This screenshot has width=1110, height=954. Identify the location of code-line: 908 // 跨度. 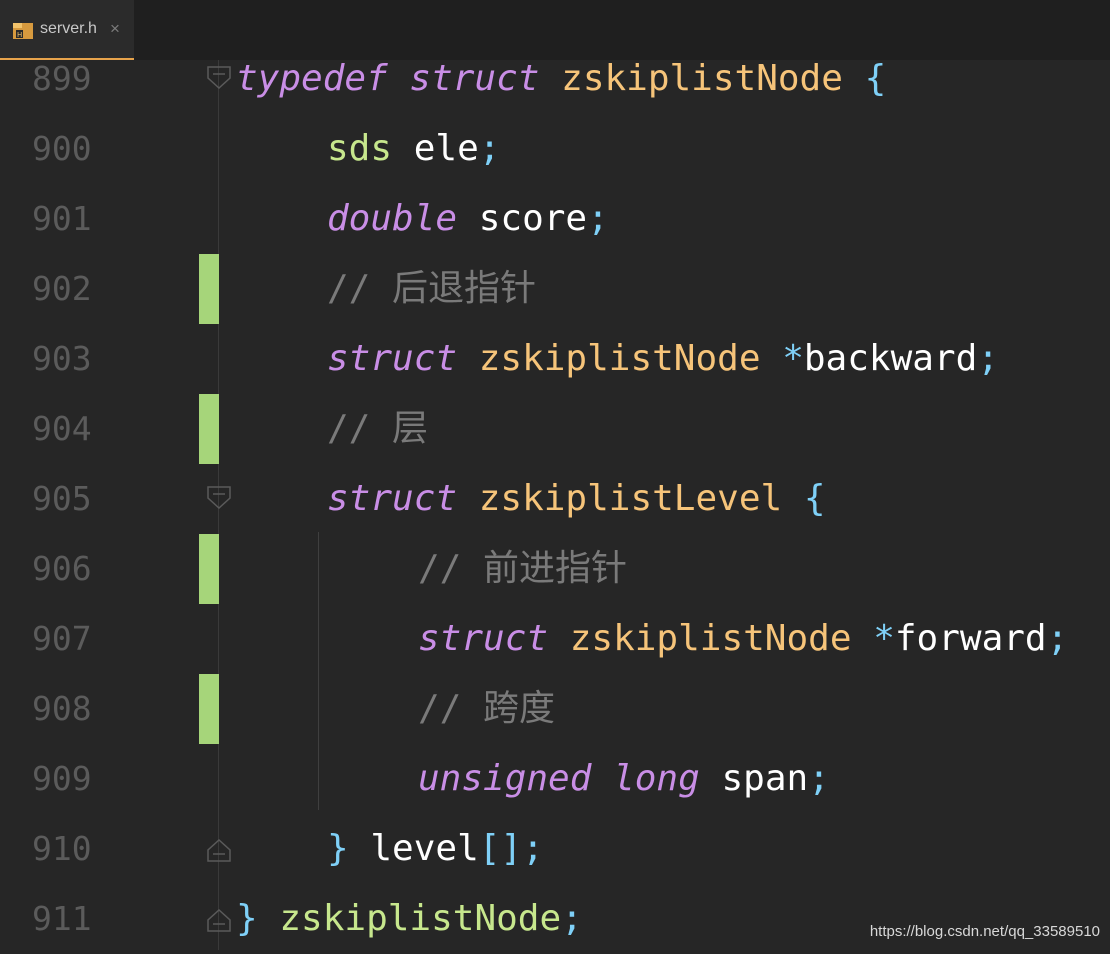
(555, 709).